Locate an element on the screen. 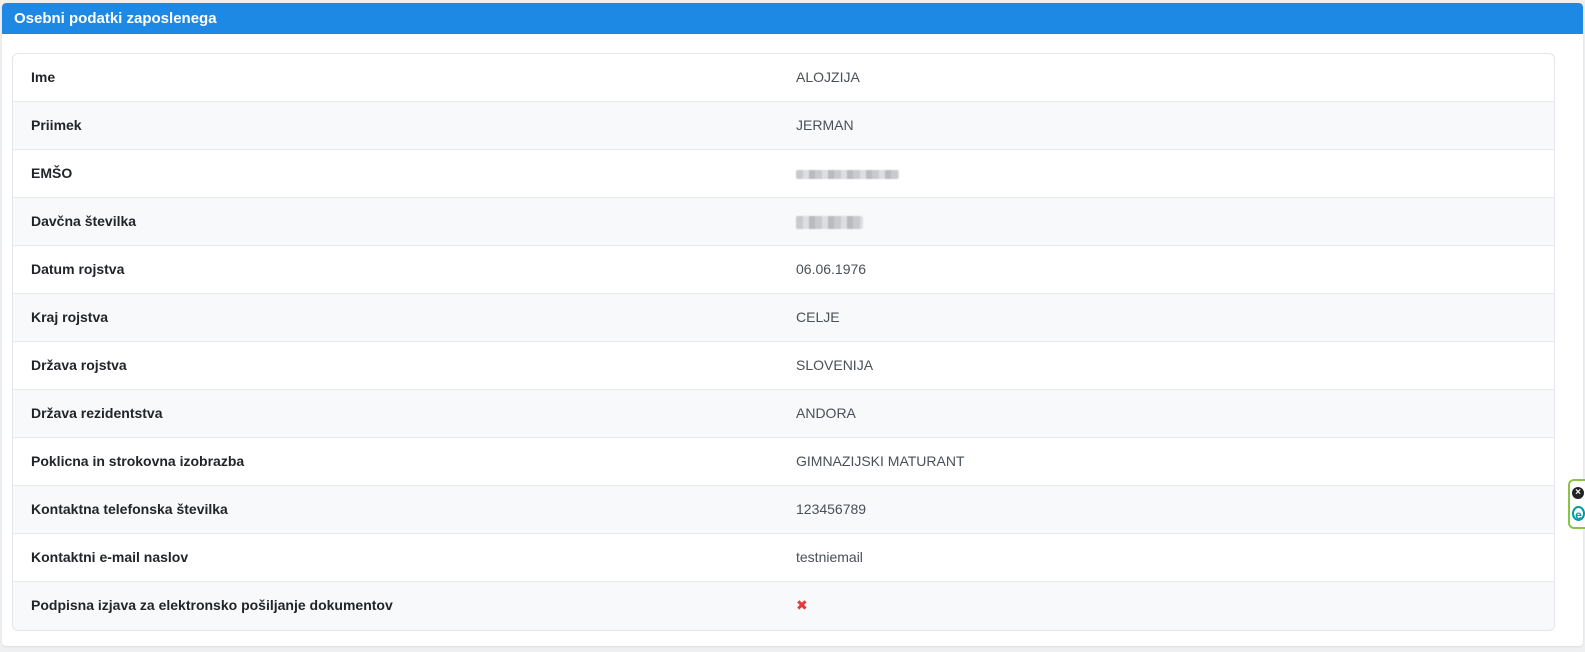  table-row: Država rojstva SLOVENIJA is located at coordinates (783, 366).